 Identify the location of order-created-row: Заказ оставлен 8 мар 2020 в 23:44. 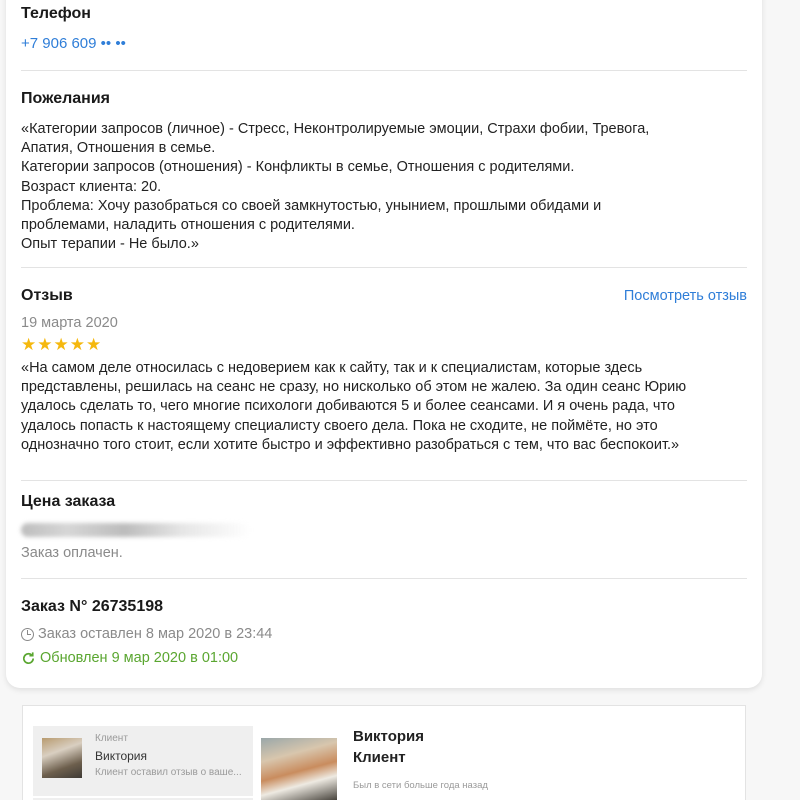
(384, 634).